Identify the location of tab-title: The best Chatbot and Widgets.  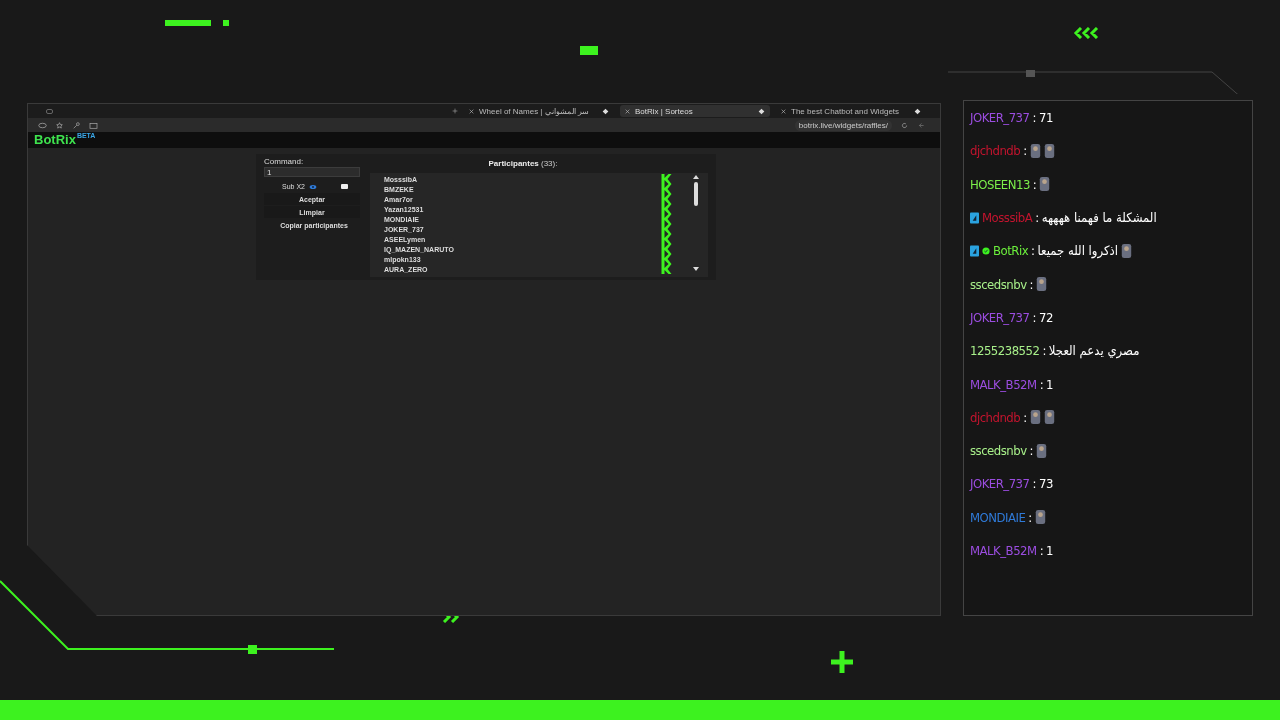
(846, 111).